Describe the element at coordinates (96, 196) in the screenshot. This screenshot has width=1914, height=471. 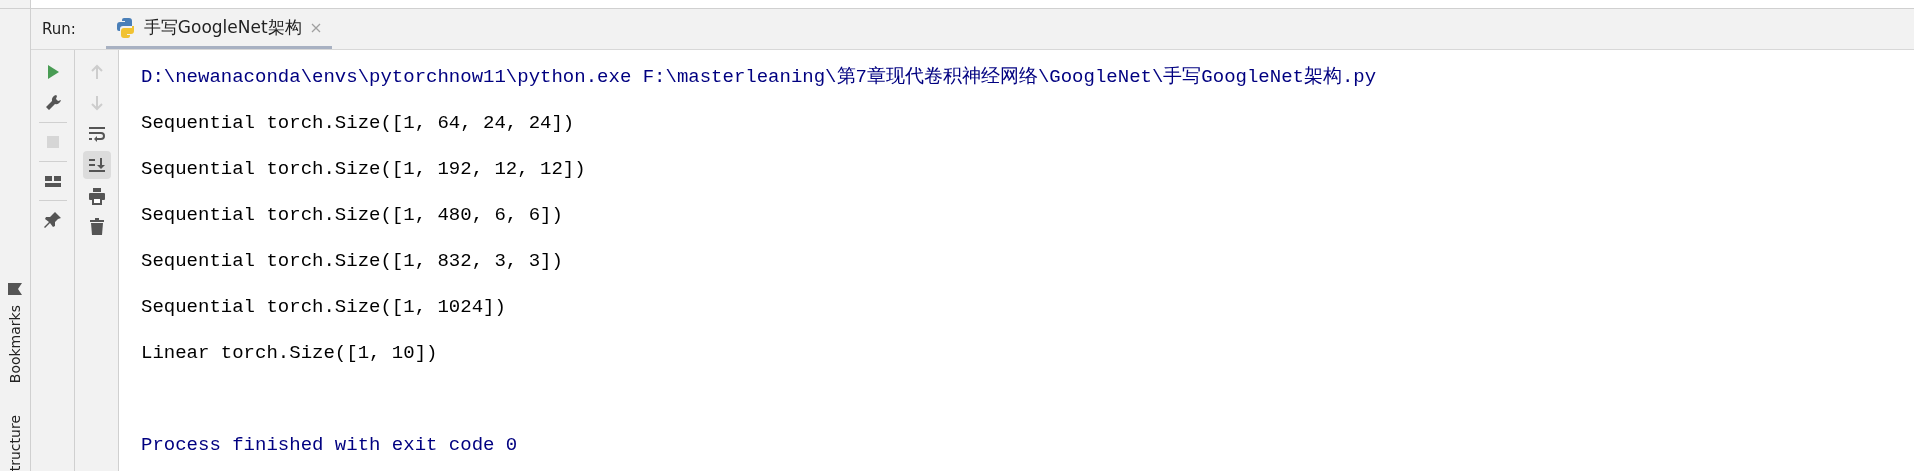
I see `printer-icon` at that location.